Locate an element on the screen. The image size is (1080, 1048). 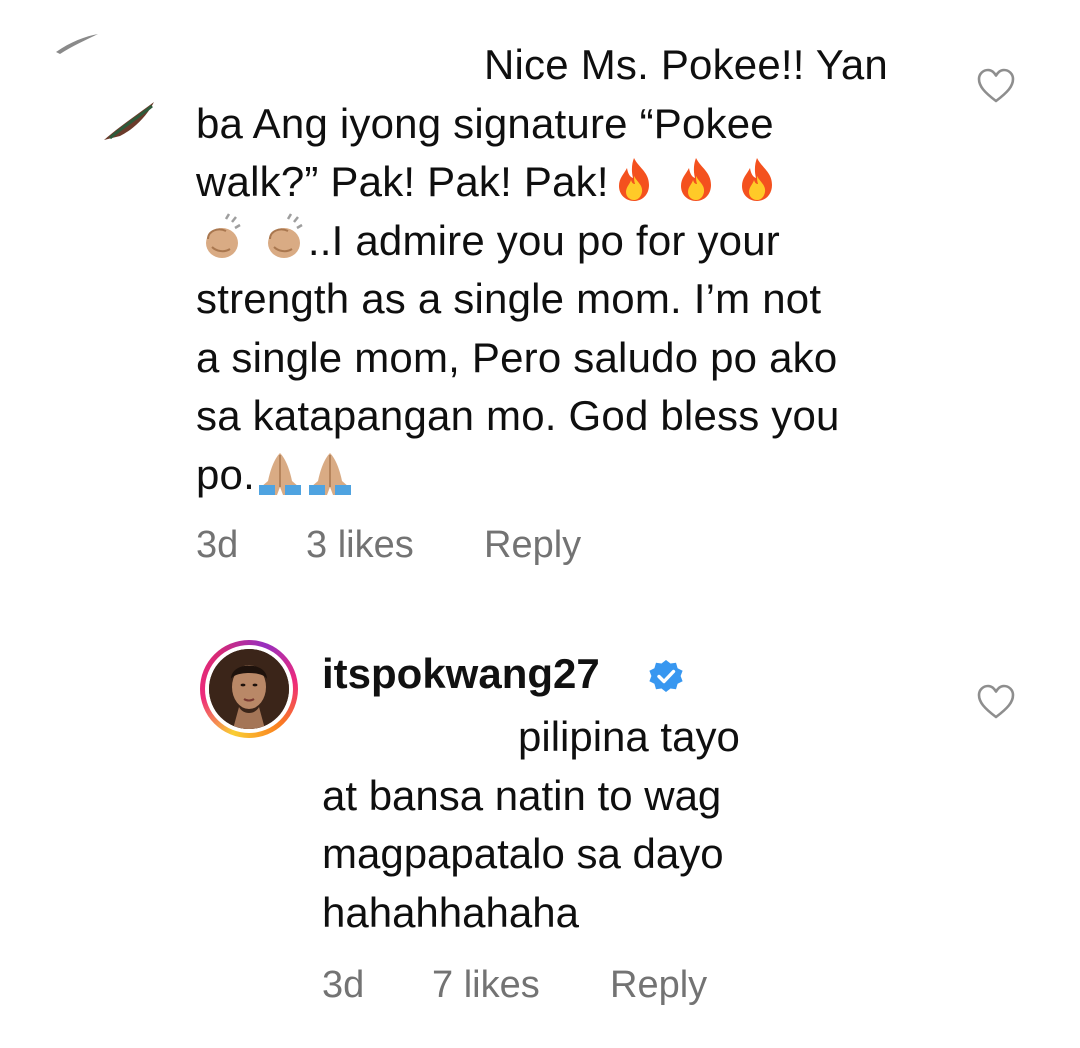
comment-username: itspokwang27 is located at coordinates (461, 674).